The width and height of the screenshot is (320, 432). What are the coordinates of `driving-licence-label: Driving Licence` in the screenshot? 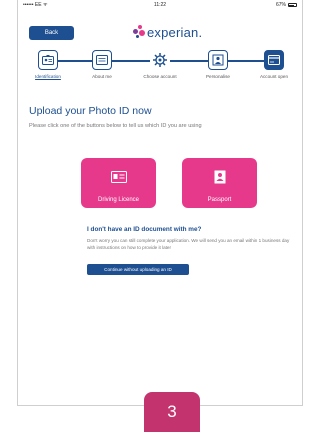 It's located at (118, 200).